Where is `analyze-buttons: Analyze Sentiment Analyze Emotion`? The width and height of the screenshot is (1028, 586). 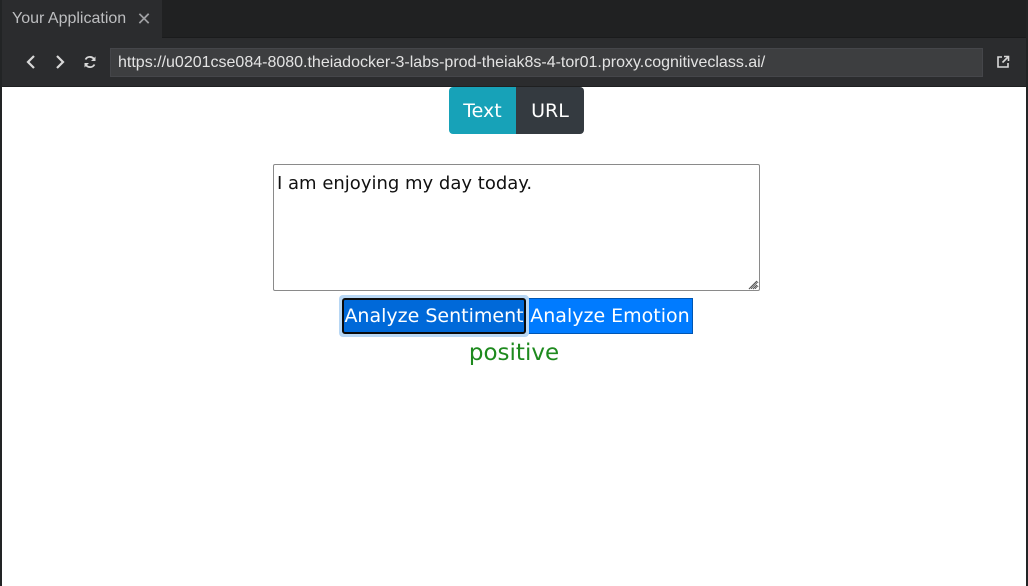 analyze-buttons: Analyze Sentiment Analyze Emotion is located at coordinates (516, 316).